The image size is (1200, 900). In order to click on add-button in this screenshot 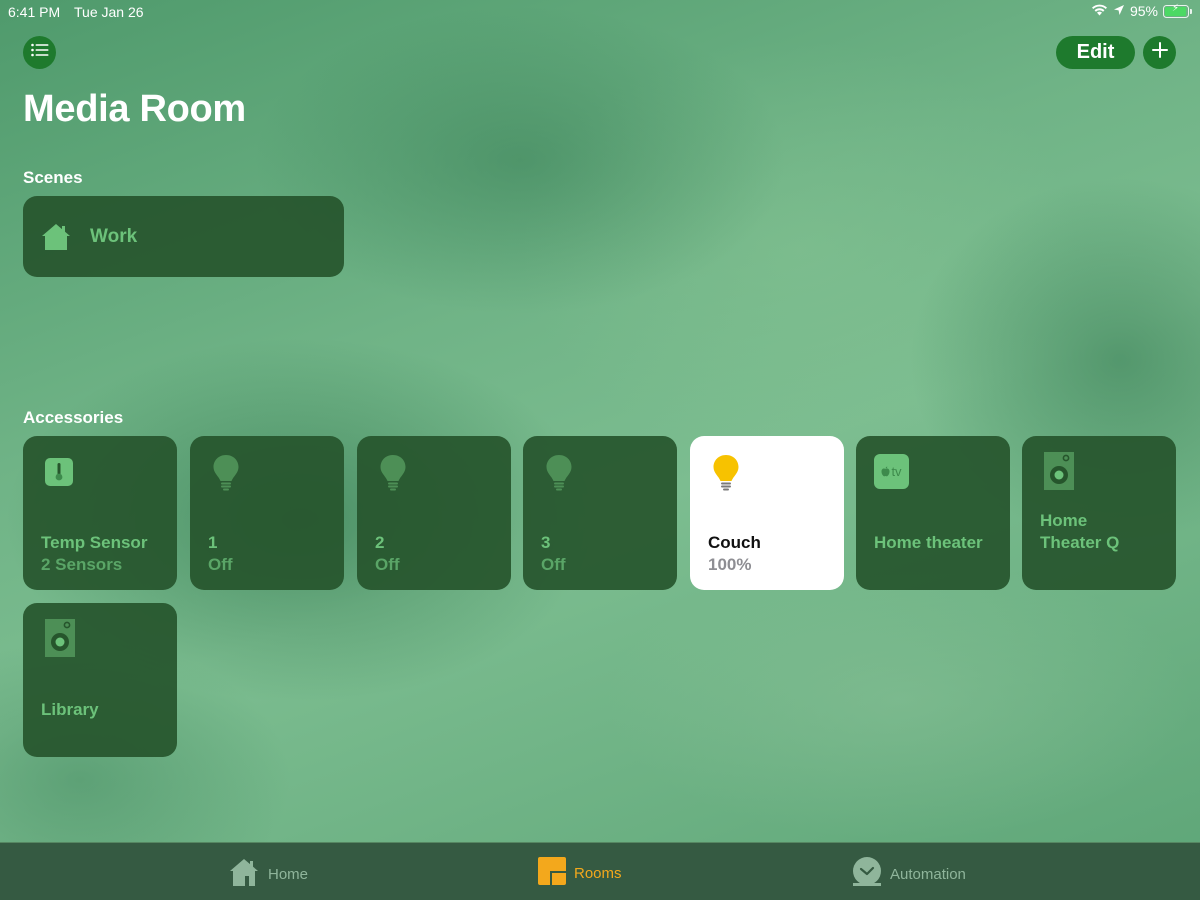, I will do `click(1159, 52)`.